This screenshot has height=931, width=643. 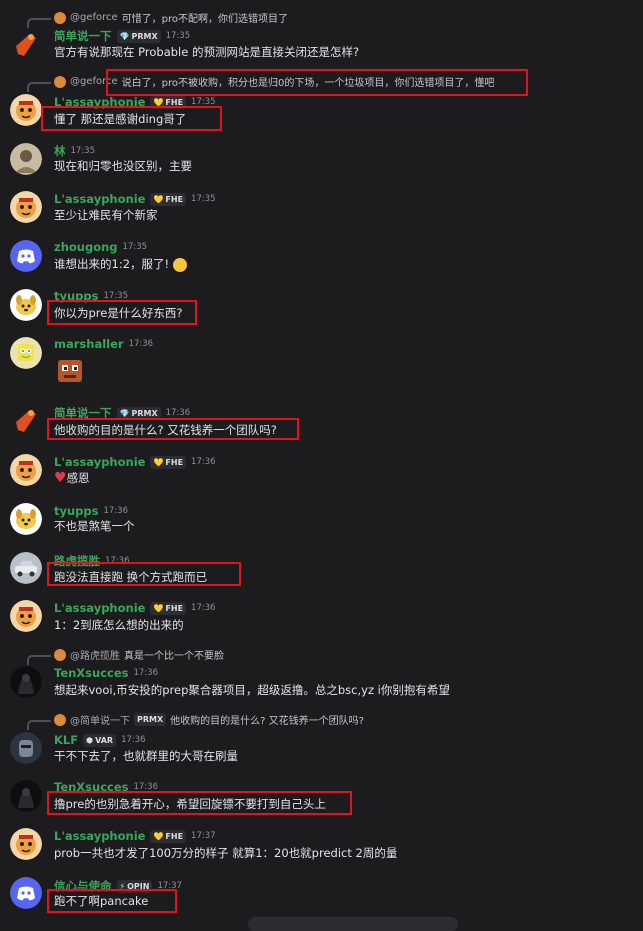 What do you see at coordinates (353, 924) in the screenshot?
I see `jump-to-present-bar` at bounding box center [353, 924].